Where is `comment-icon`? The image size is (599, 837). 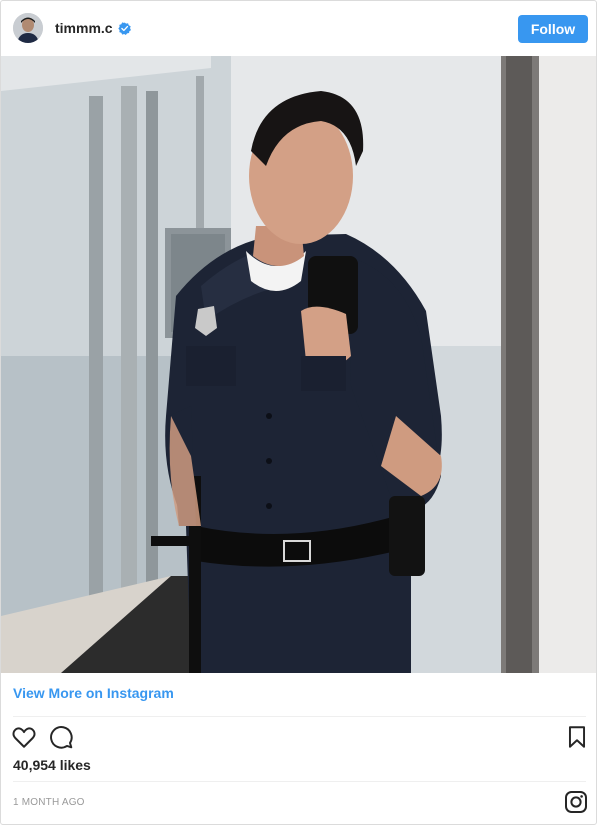
comment-icon is located at coordinates (61, 737).